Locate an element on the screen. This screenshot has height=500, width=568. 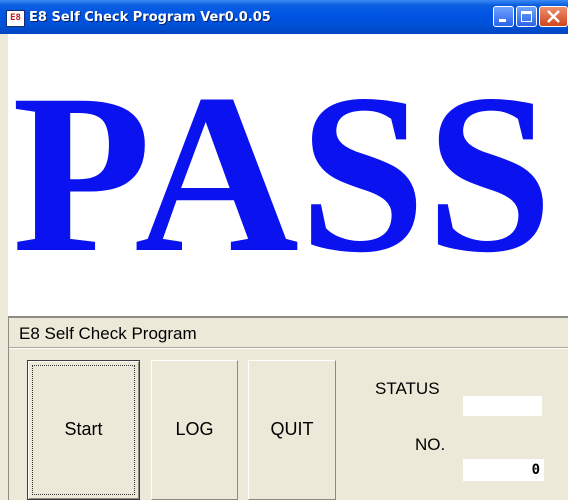
log-button: LOG is located at coordinates (194, 430).